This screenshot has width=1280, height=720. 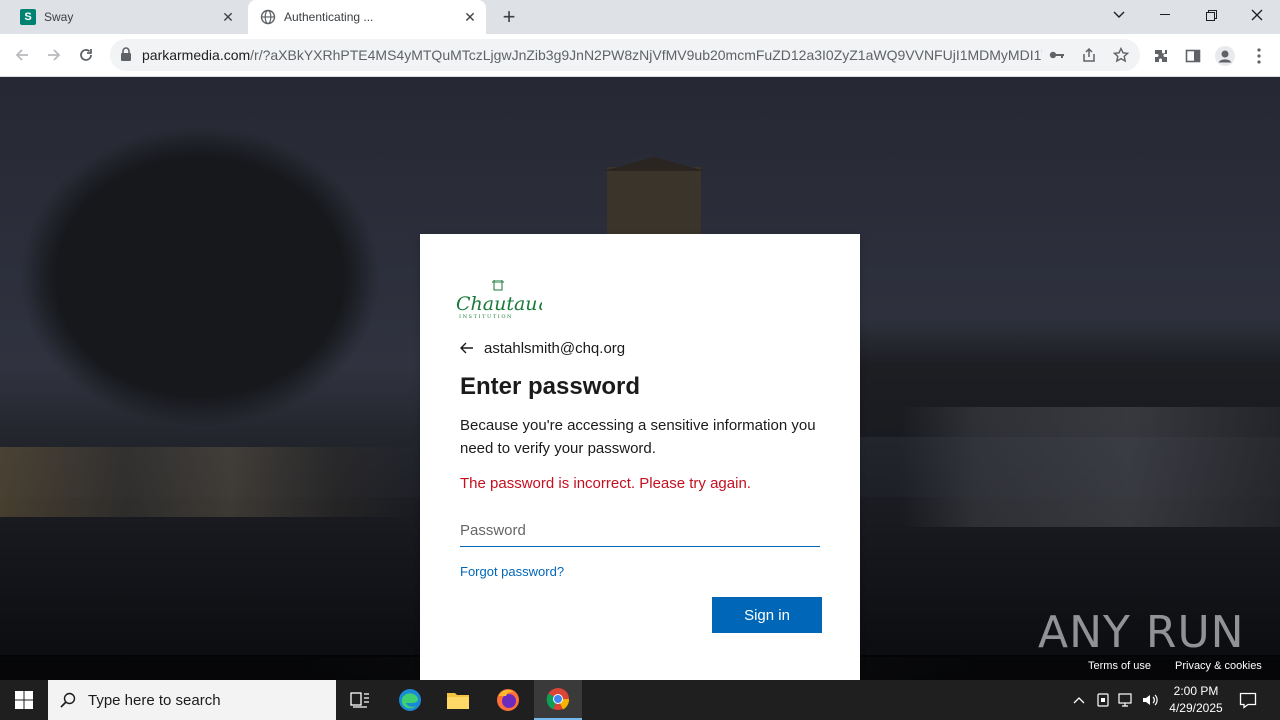 I want to click on identity-email: astahlsmith@chq.org, so click(x=555, y=348).